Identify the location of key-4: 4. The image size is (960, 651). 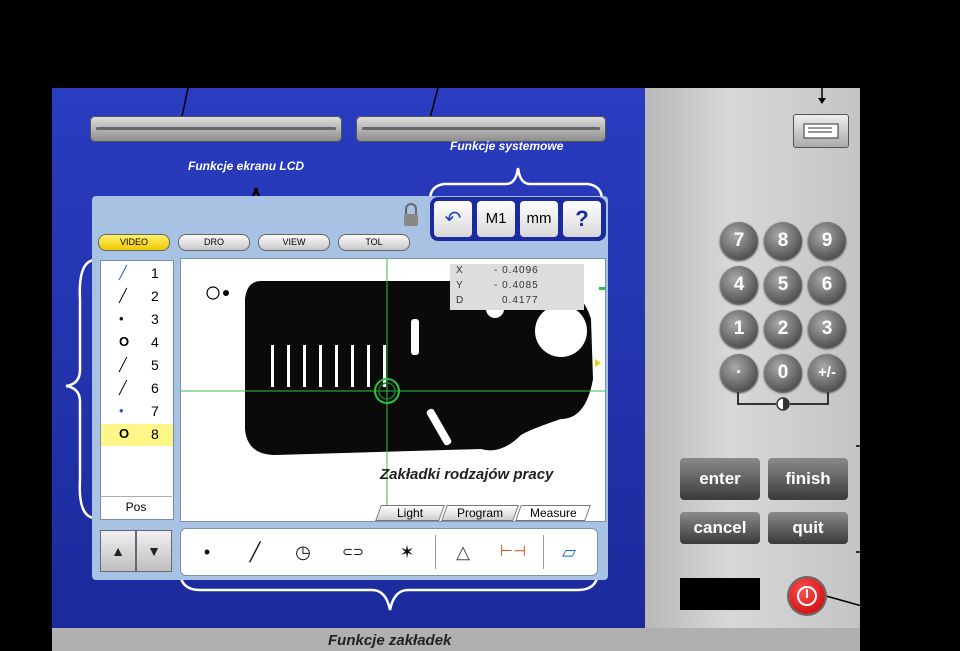
(739, 285).